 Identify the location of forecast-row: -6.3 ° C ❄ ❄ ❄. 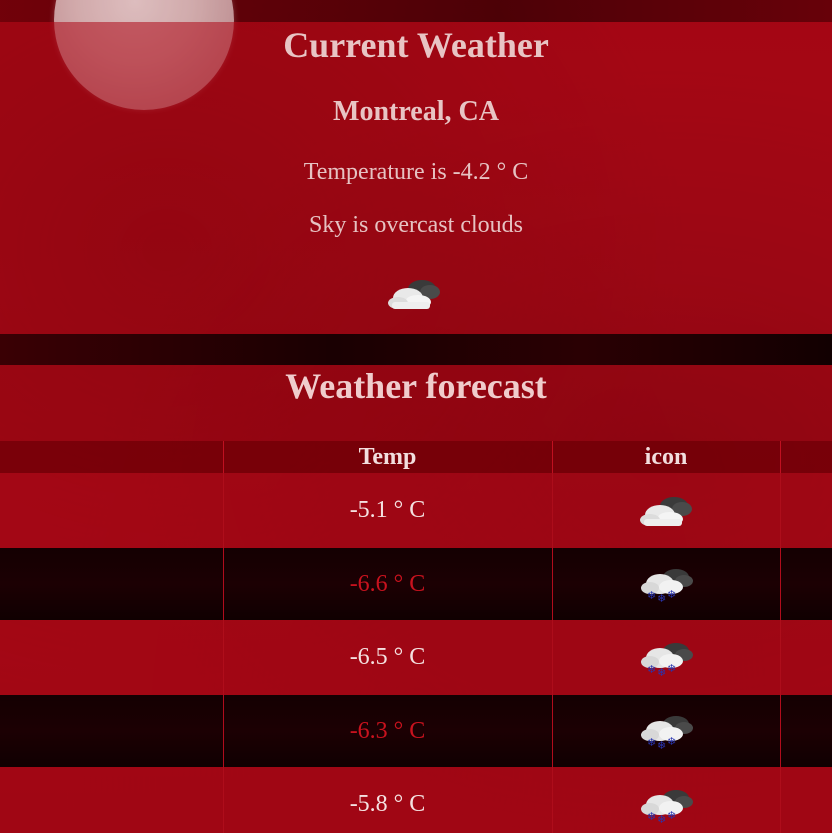
(416, 731).